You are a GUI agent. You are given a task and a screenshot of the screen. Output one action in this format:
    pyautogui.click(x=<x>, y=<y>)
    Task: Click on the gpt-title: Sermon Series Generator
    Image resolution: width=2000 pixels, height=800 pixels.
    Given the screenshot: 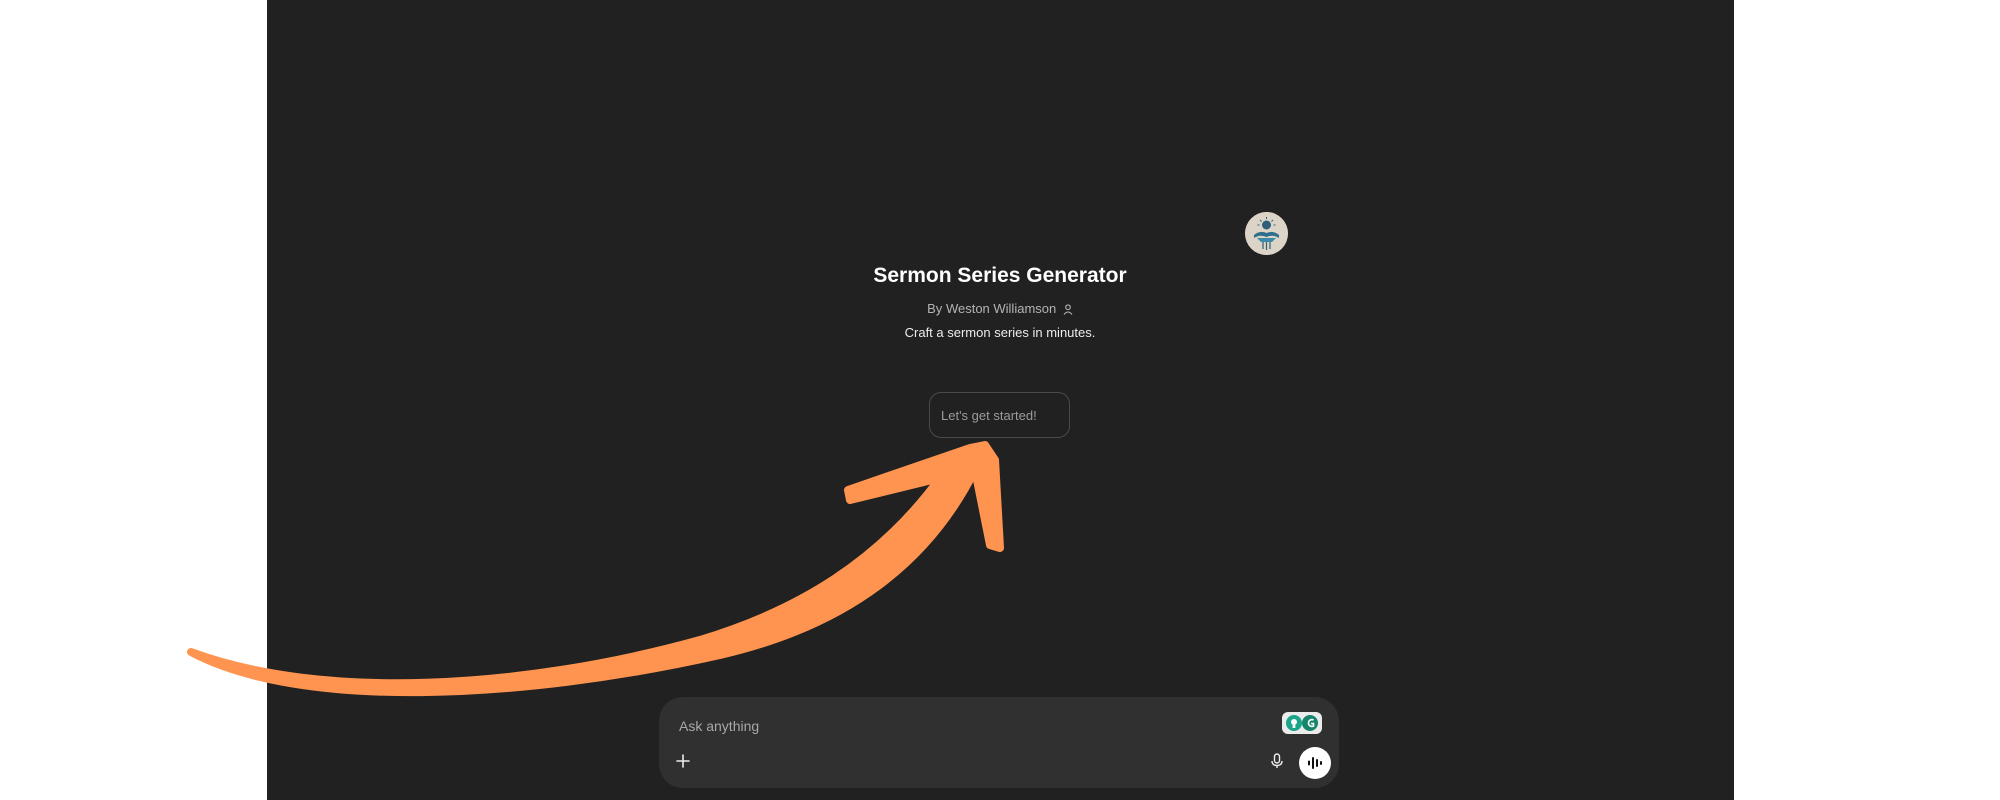 What is the action you would take?
    pyautogui.click(x=1000, y=275)
    